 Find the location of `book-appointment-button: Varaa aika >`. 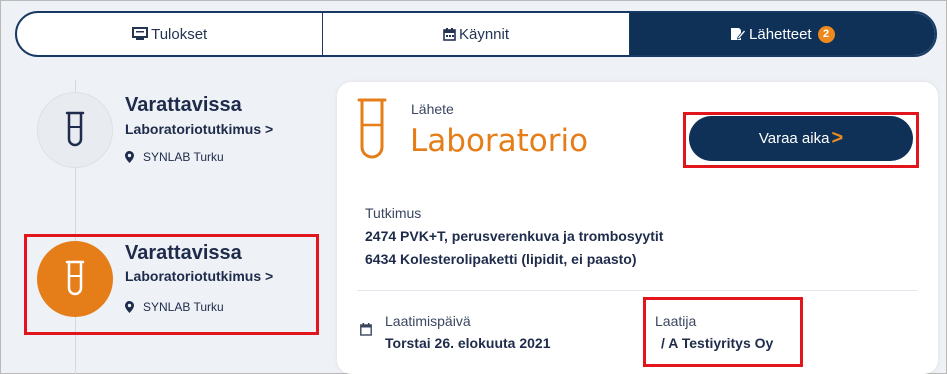

book-appointment-button: Varaa aika > is located at coordinates (801, 138).